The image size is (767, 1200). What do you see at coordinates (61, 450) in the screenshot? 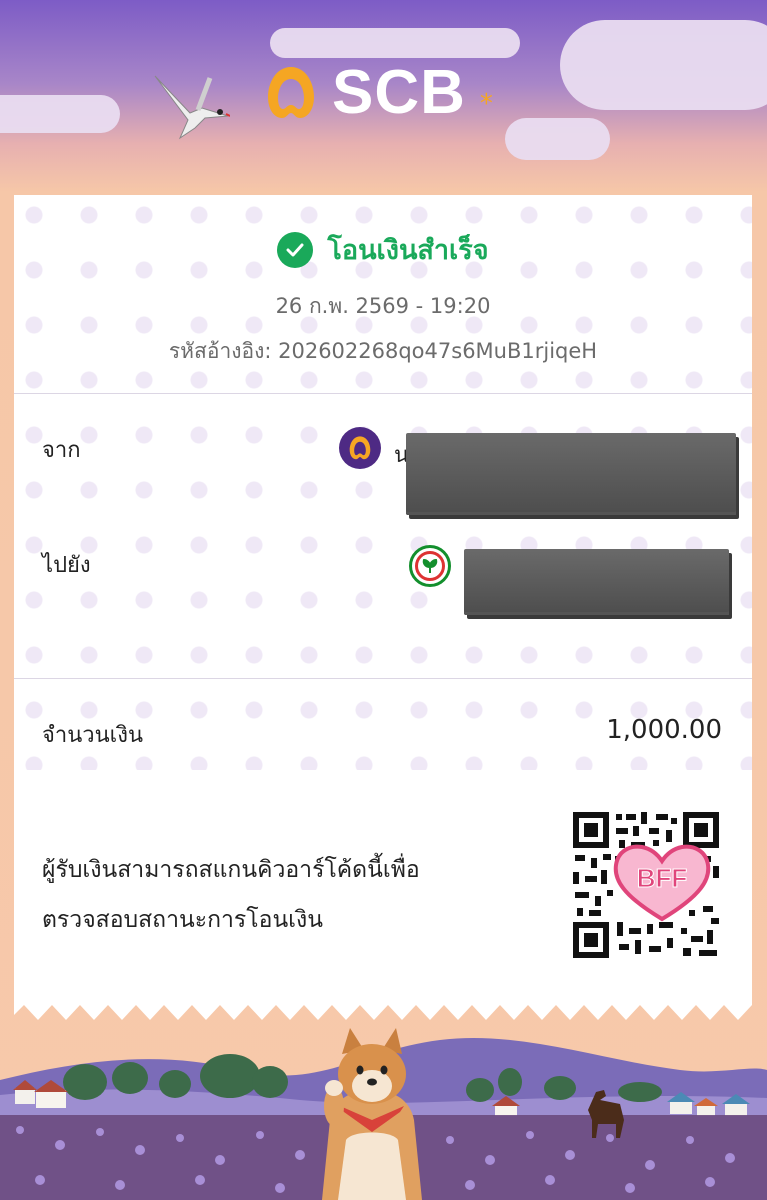
I see `from-label: จาก` at bounding box center [61, 450].